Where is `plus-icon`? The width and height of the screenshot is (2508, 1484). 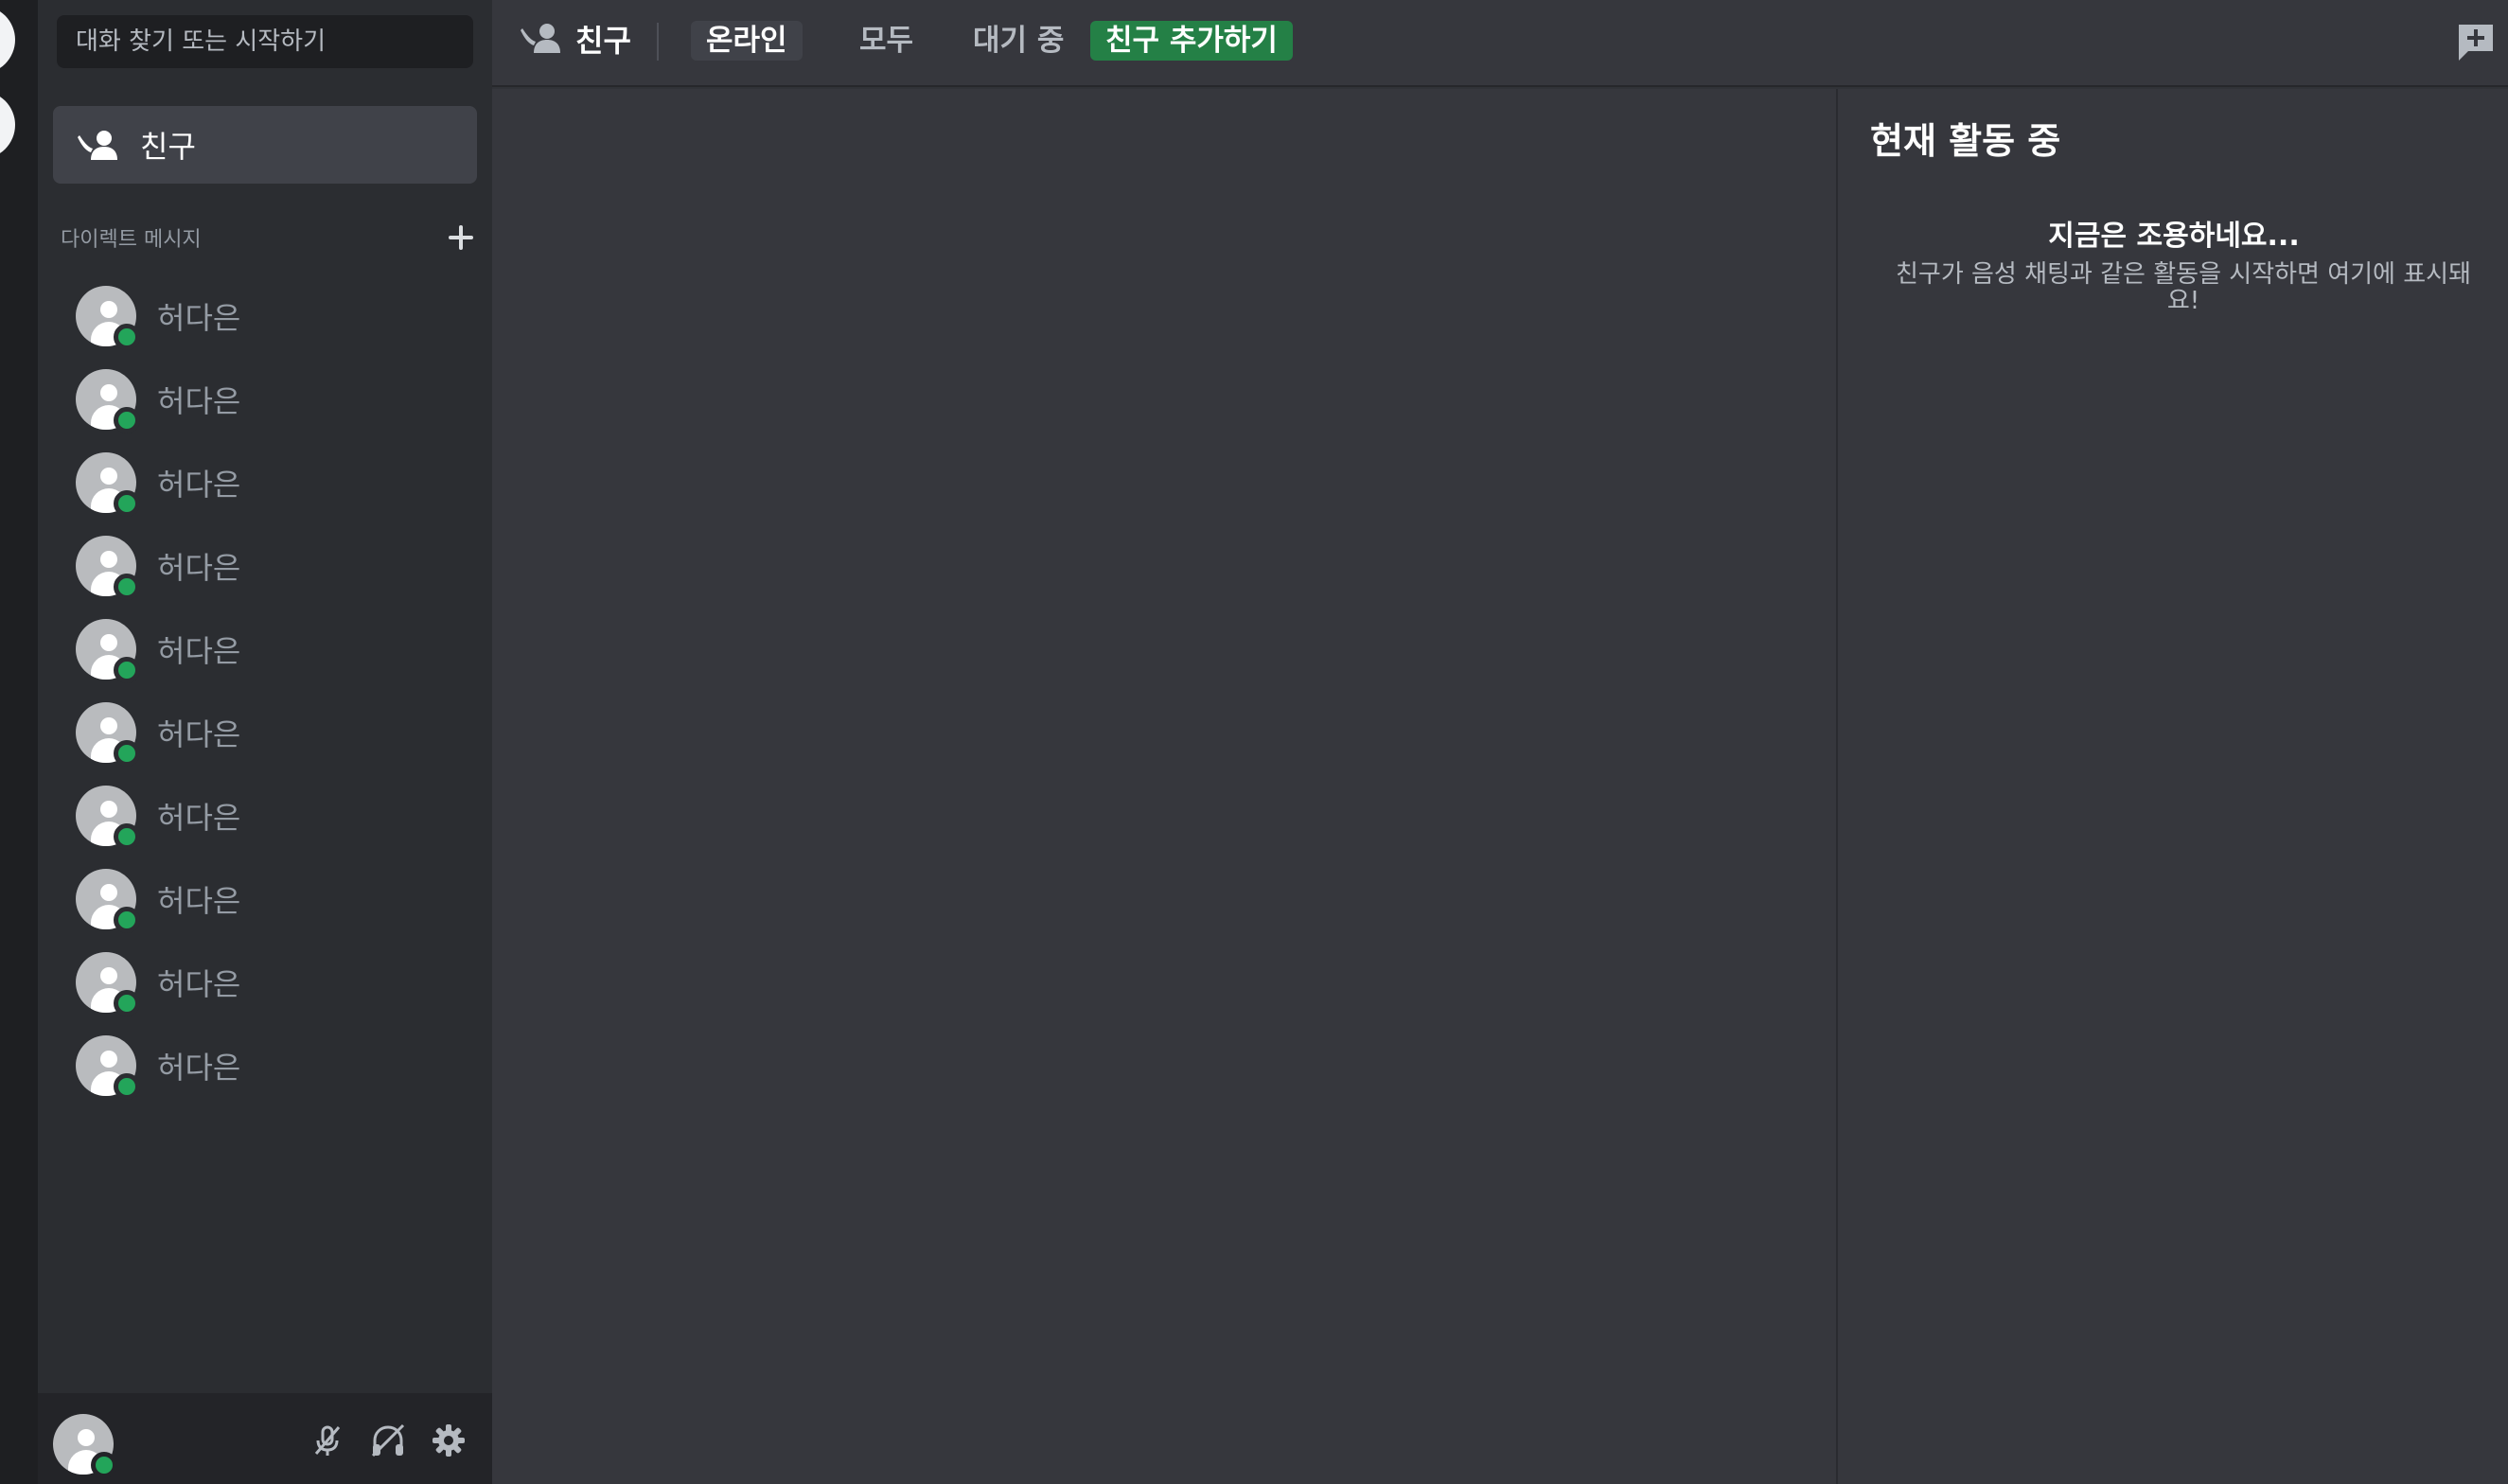
plus-icon is located at coordinates (461, 237).